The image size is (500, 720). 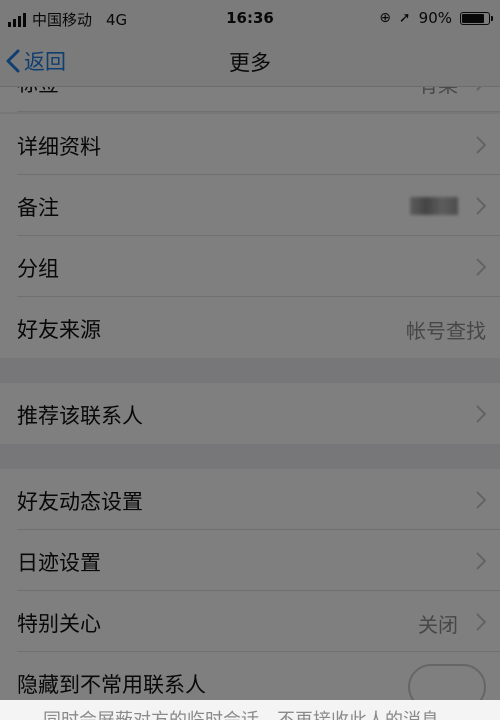 I want to click on action-sheet-message: 同时会屏蔽对方的临时会话，不再接收此人的消息。, so click(x=250, y=713).